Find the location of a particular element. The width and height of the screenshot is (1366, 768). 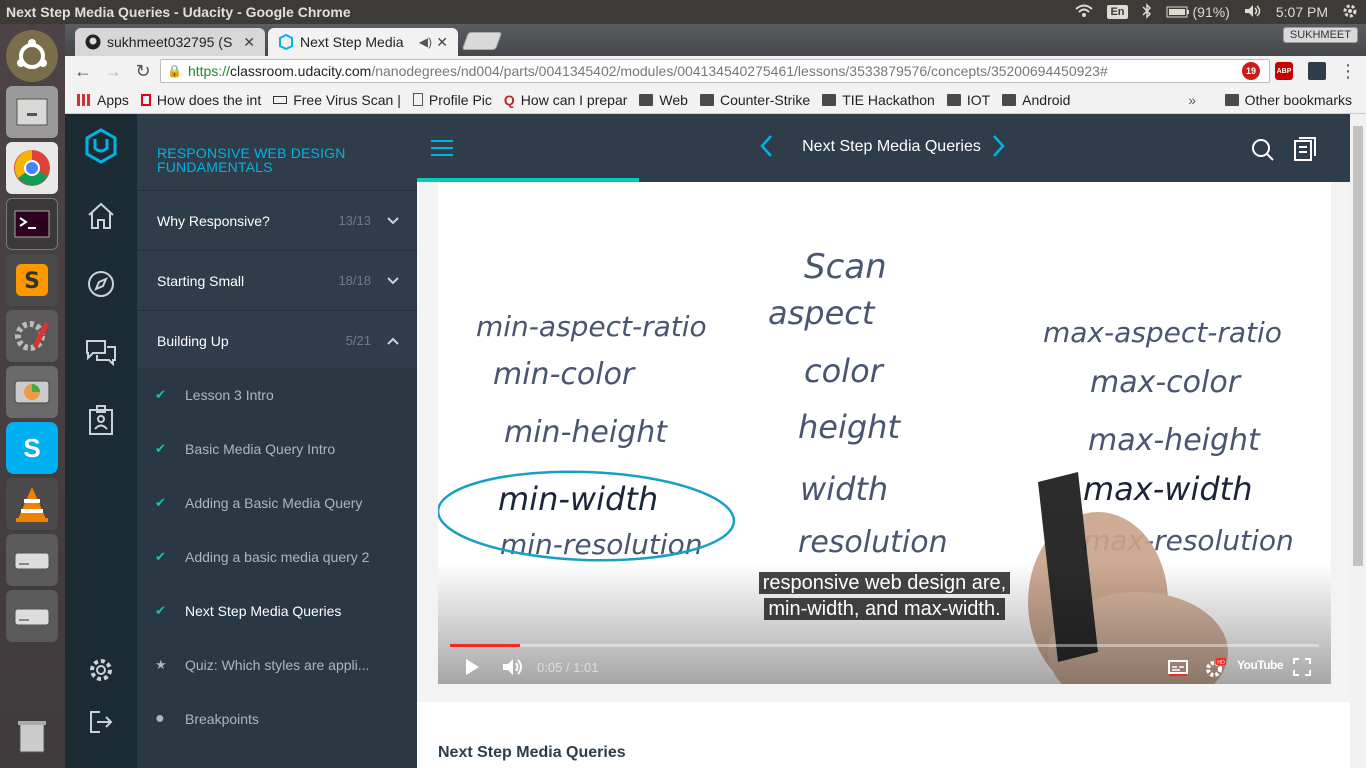

vlc-icon is located at coordinates (32, 504).